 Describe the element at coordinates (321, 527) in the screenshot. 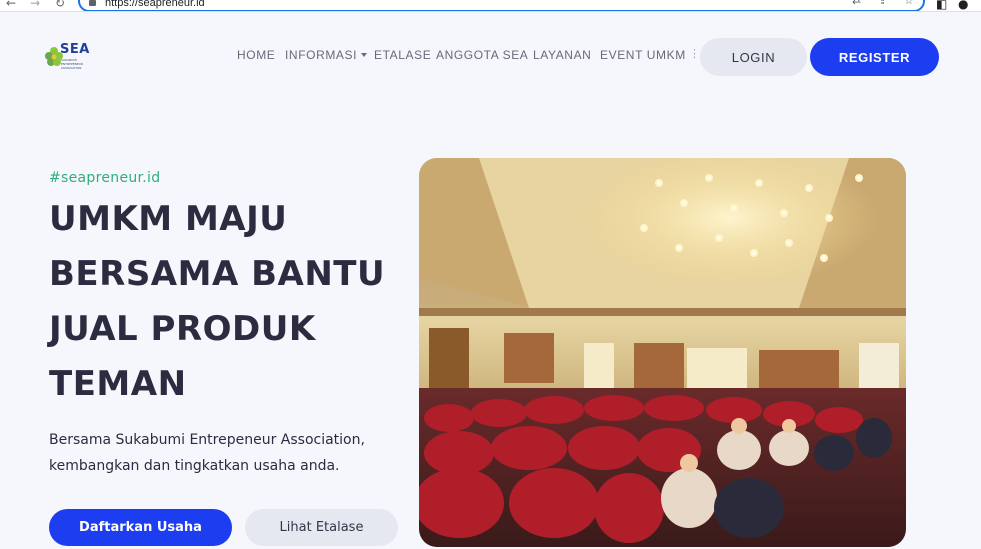

I see `lihat-etalase-button: Lihat Etalase` at that location.